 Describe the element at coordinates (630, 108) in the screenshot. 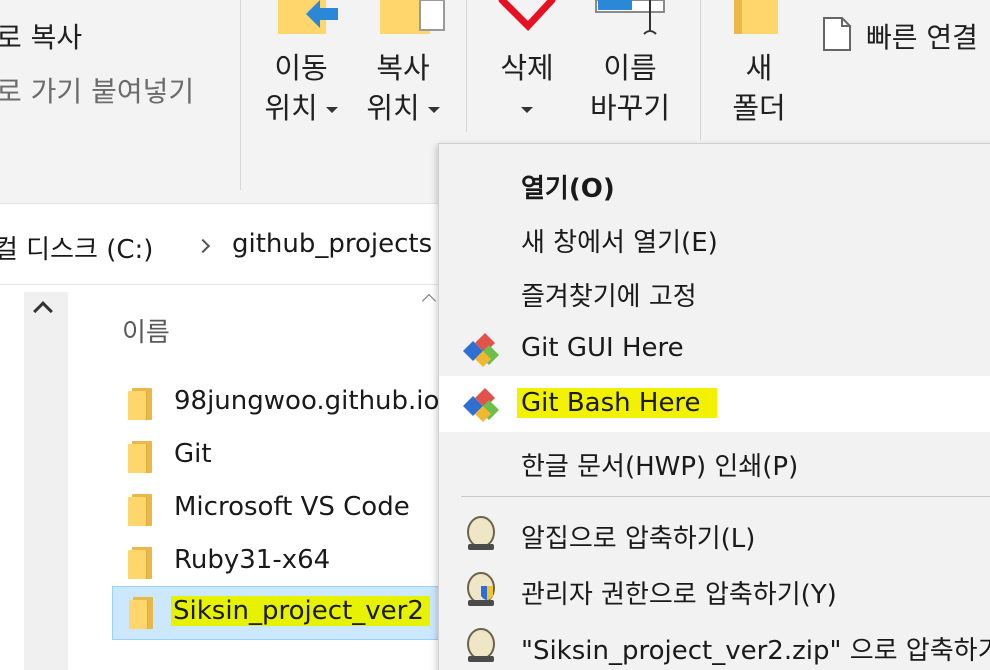

I see `rename-label-2: 바꾸기` at that location.